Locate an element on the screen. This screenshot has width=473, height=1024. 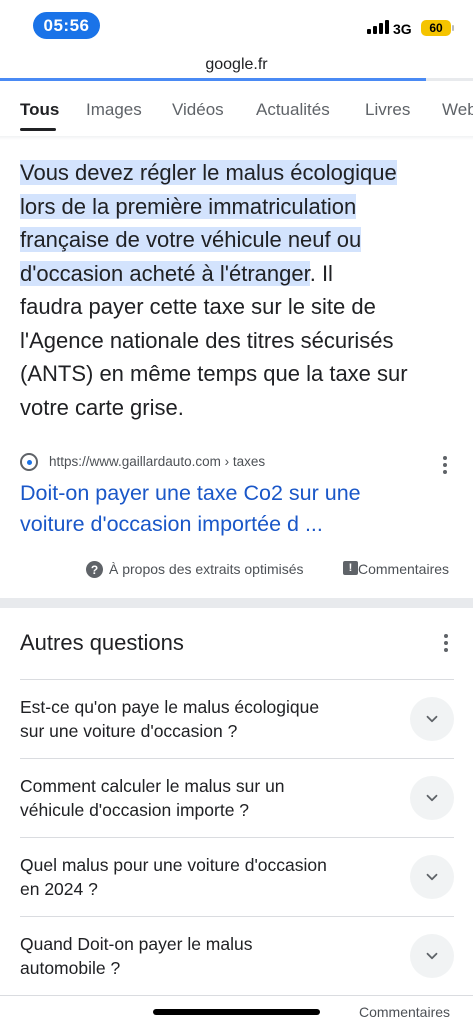
feedback-link: Commentaires is located at coordinates (403, 569).